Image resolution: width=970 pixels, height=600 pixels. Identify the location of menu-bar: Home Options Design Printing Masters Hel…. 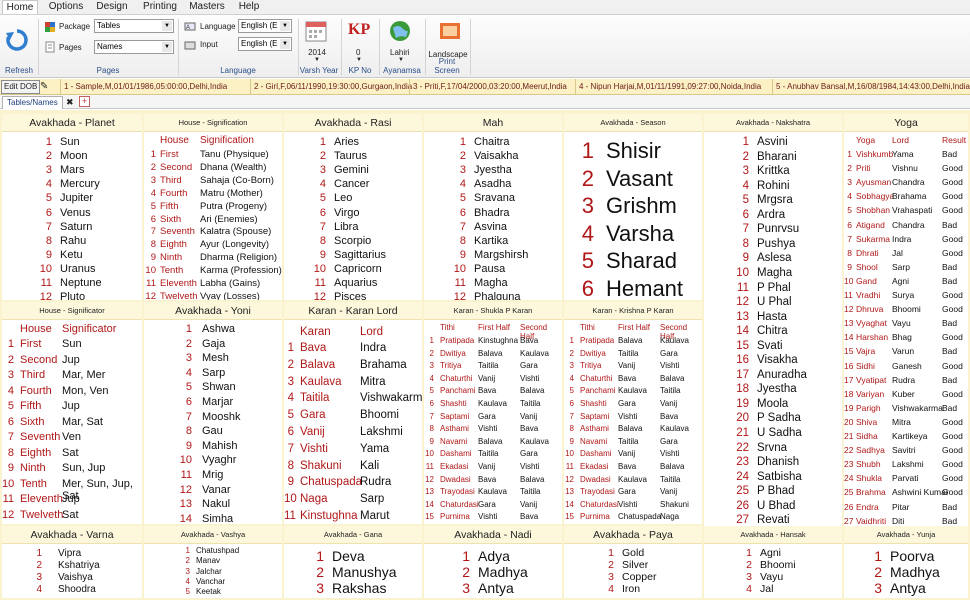
(485, 7).